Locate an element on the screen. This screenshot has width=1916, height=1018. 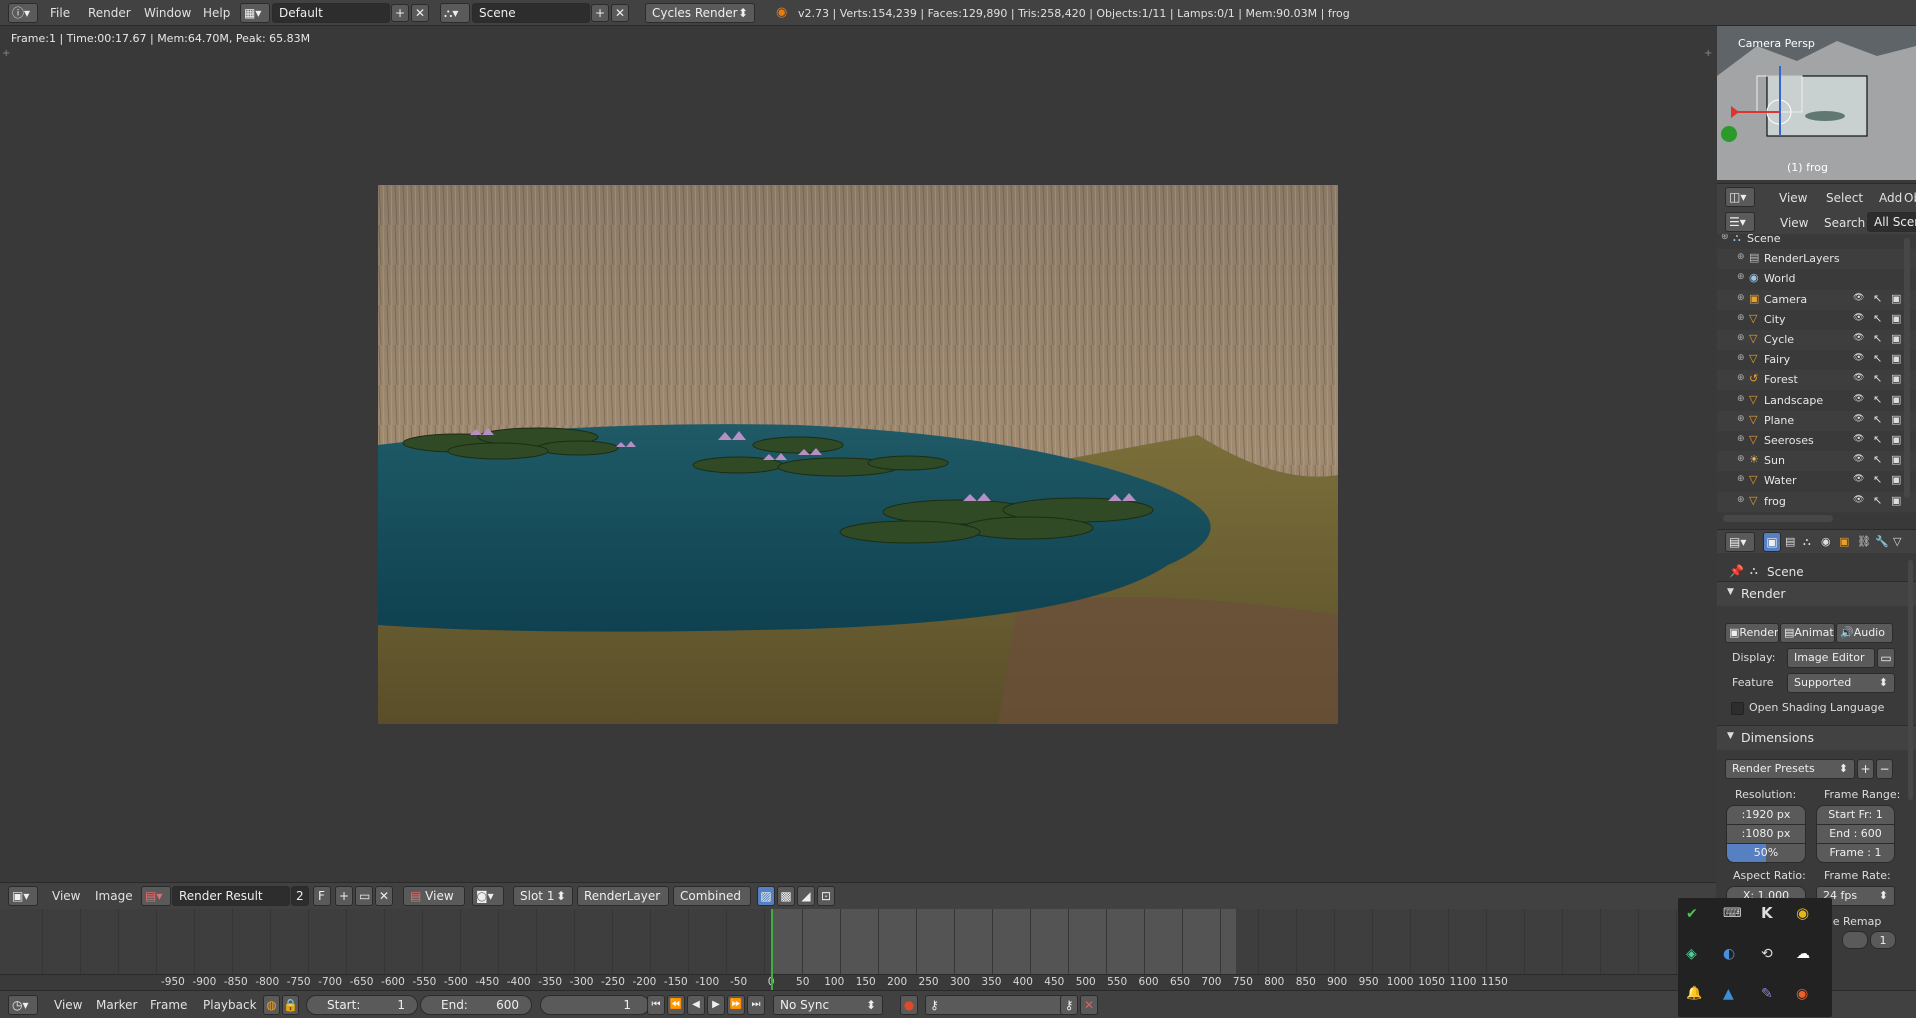
slot-select: Slot 1 ⬍ is located at coordinates (543, 896).